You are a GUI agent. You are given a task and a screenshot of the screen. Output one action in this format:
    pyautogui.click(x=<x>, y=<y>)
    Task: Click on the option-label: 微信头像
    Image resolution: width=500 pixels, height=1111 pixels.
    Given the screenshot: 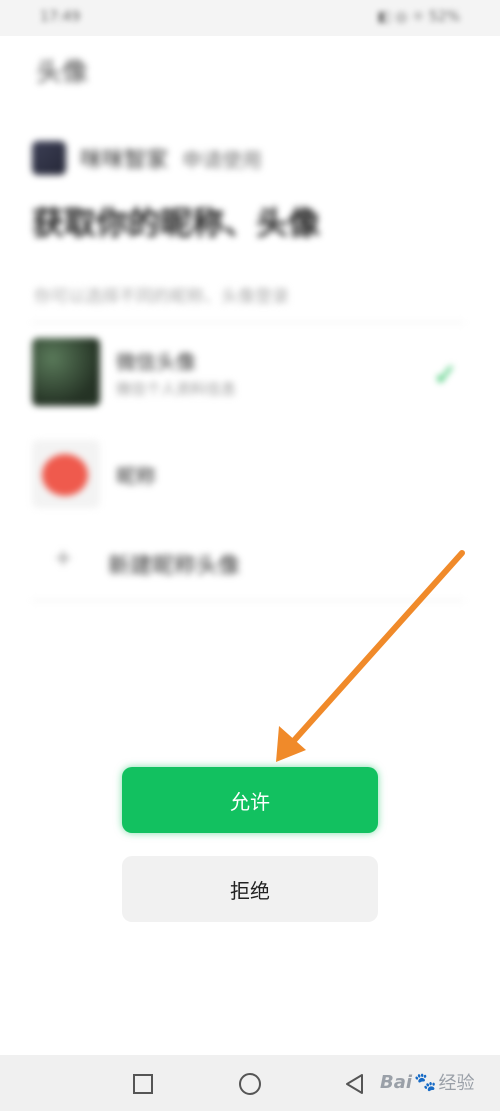 What is the action you would take?
    pyautogui.click(x=156, y=362)
    